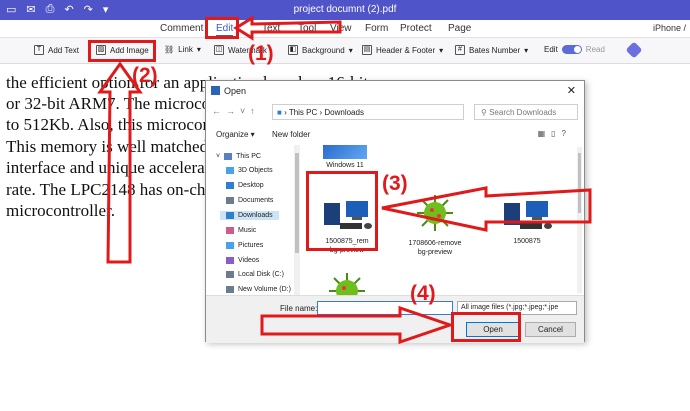 This screenshot has height=411, width=690. I want to click on organize-menu: Organize ▾, so click(235, 134).